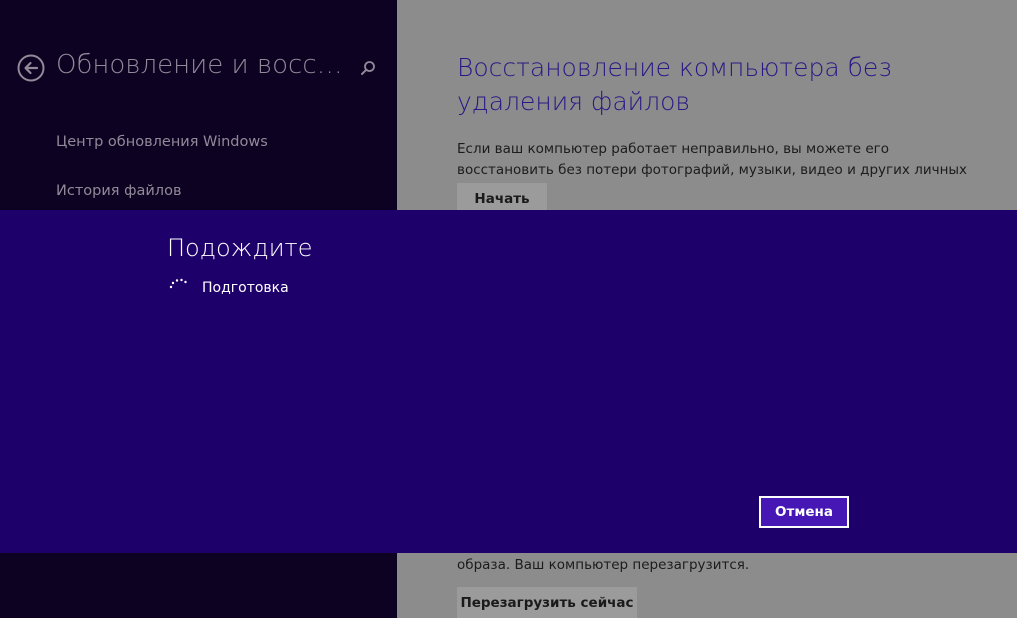  Describe the element at coordinates (368, 68) in the screenshot. I see `search-icon` at that location.